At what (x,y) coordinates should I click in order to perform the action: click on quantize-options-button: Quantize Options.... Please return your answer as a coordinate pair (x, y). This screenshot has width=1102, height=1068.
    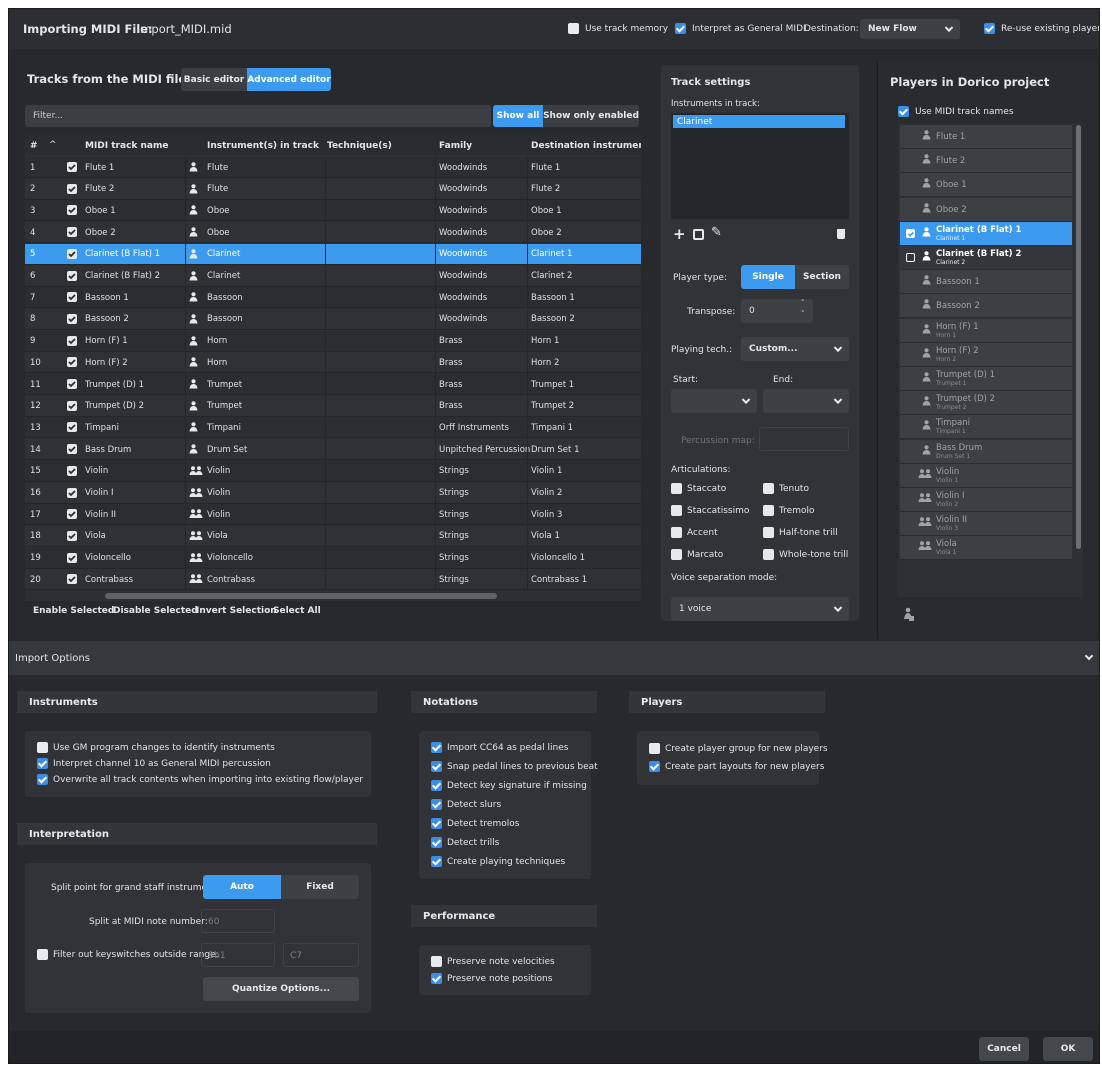
    Looking at the image, I should click on (281, 989).